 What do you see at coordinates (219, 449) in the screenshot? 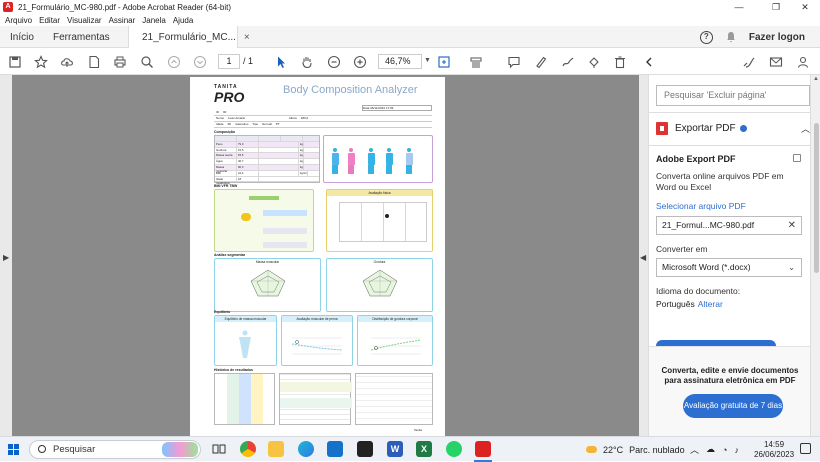
I see `task-view-icon` at bounding box center [219, 449].